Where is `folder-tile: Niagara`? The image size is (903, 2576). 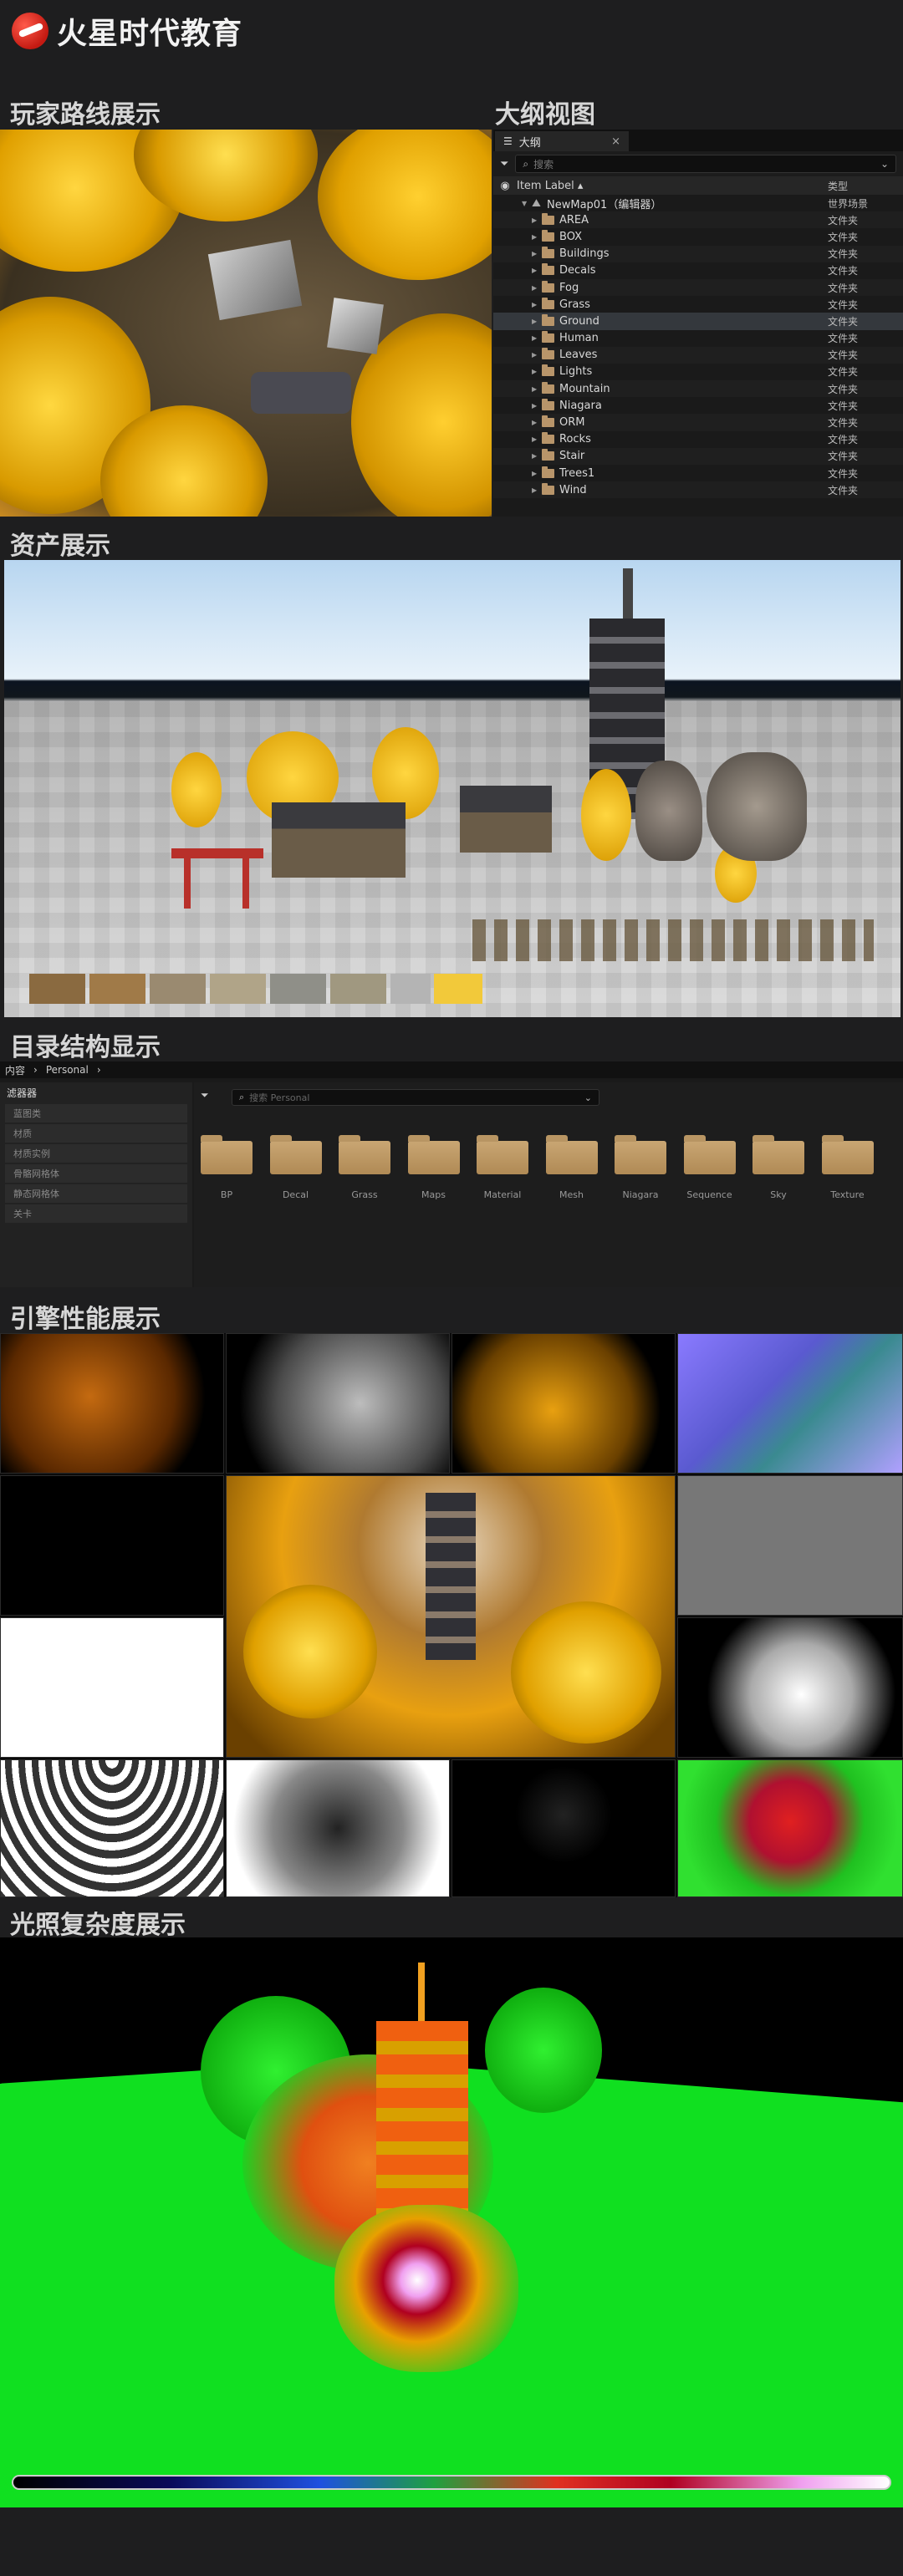 folder-tile: Niagara is located at coordinates (640, 1167).